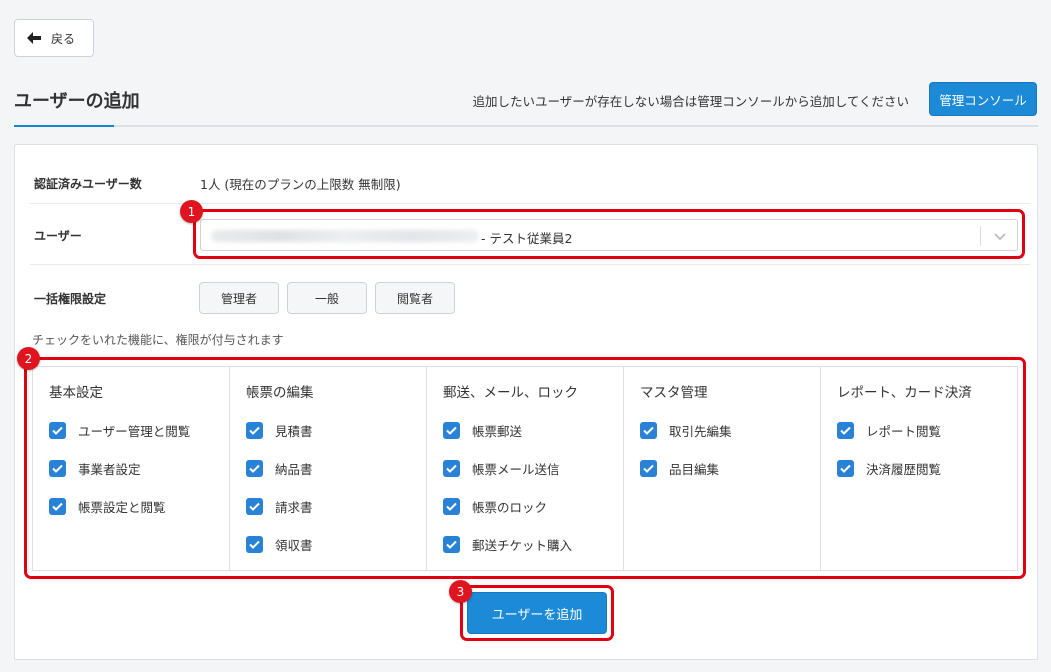 The image size is (1051, 672). I want to click on title-accent-bar, so click(64, 126).